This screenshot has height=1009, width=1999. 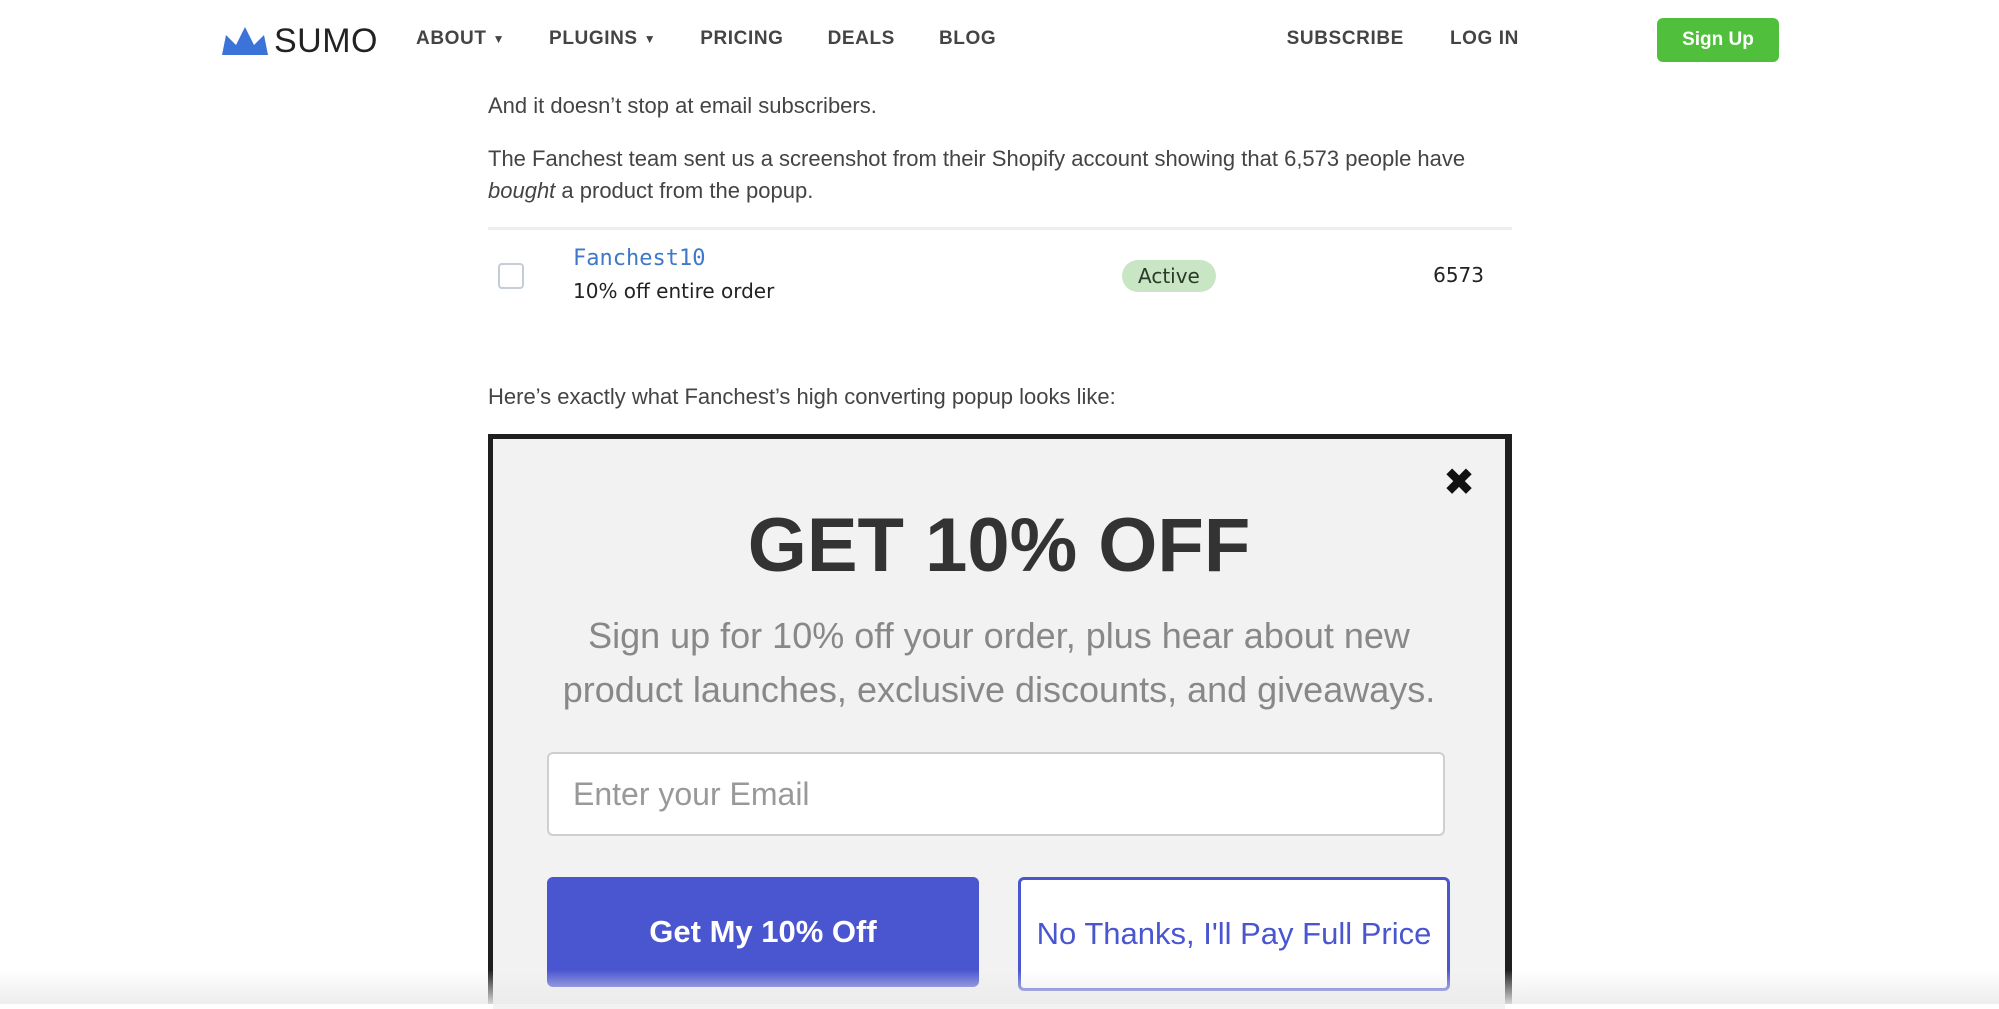 What do you see at coordinates (593, 38) in the screenshot?
I see `nav-plugins-label: PLUGINS` at bounding box center [593, 38].